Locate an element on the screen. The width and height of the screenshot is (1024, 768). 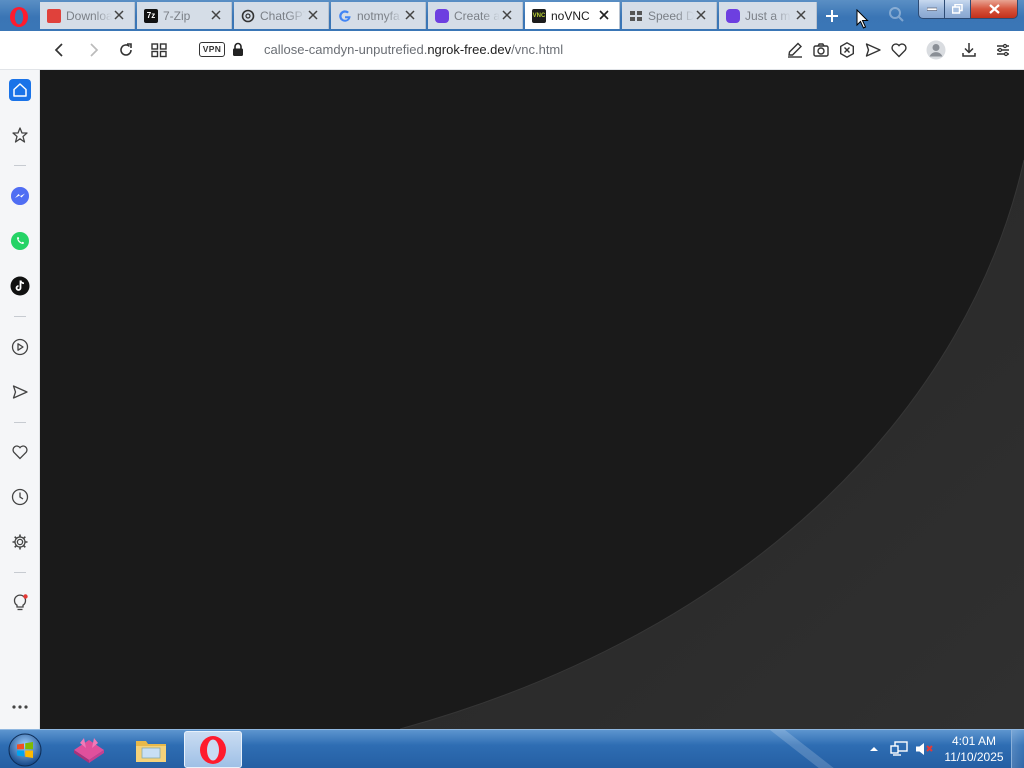
tab-grid-icon is located at coordinates (159, 50).